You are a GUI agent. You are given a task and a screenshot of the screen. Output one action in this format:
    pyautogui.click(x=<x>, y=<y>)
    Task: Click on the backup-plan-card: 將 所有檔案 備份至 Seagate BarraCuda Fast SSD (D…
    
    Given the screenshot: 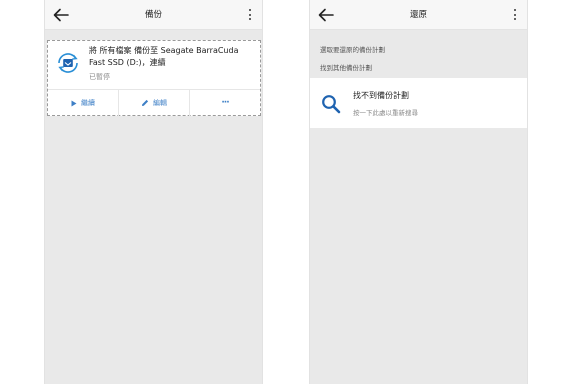 What is the action you would take?
    pyautogui.click(x=154, y=78)
    